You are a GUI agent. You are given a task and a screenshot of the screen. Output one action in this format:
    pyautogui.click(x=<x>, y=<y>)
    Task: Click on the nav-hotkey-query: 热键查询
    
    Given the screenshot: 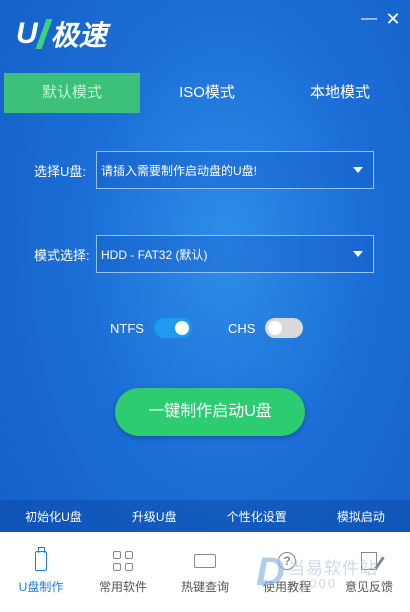 What is the action you would take?
    pyautogui.click(x=205, y=572)
    